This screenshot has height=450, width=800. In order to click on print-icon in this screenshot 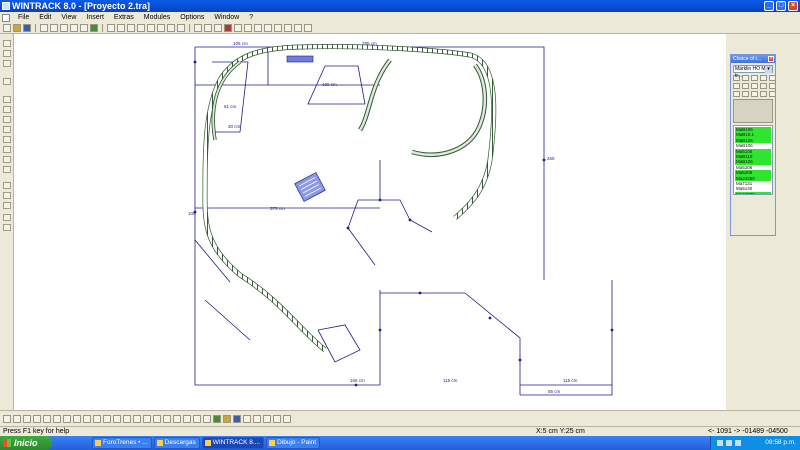, I will do `click(44, 28)`.